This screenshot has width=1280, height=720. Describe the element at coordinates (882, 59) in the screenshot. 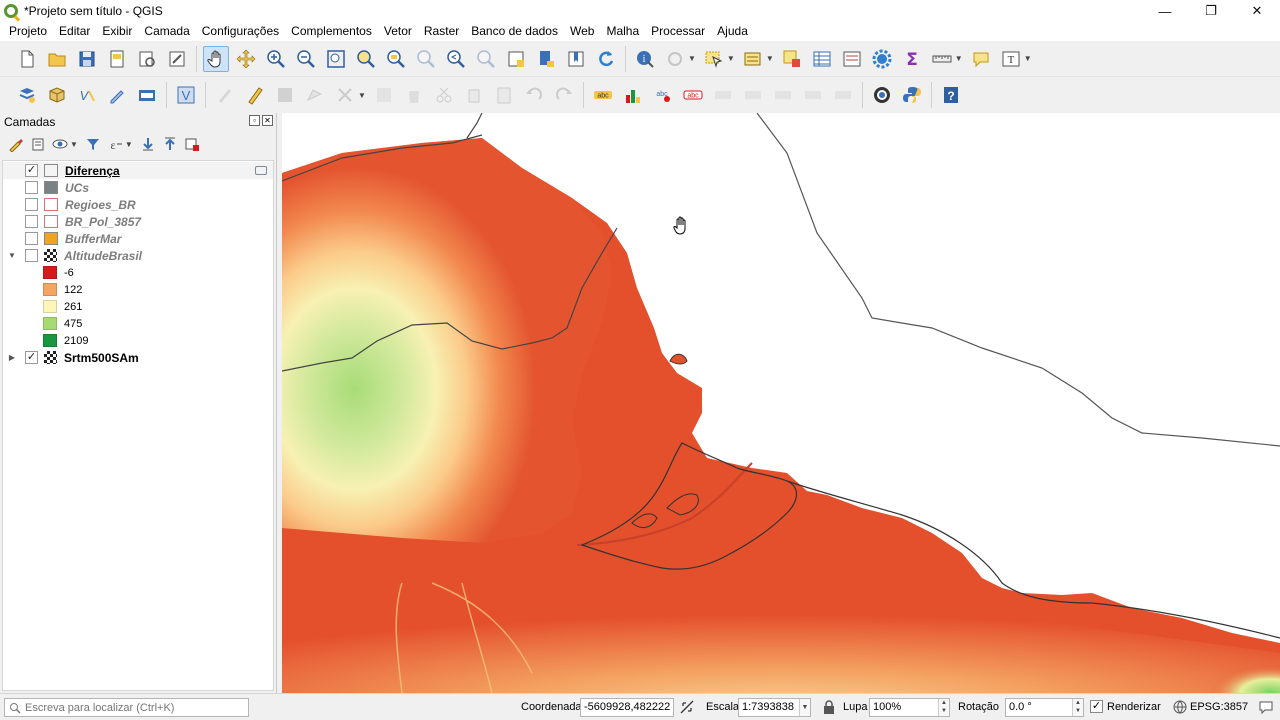

I see `processing-toolbox-icon` at that location.